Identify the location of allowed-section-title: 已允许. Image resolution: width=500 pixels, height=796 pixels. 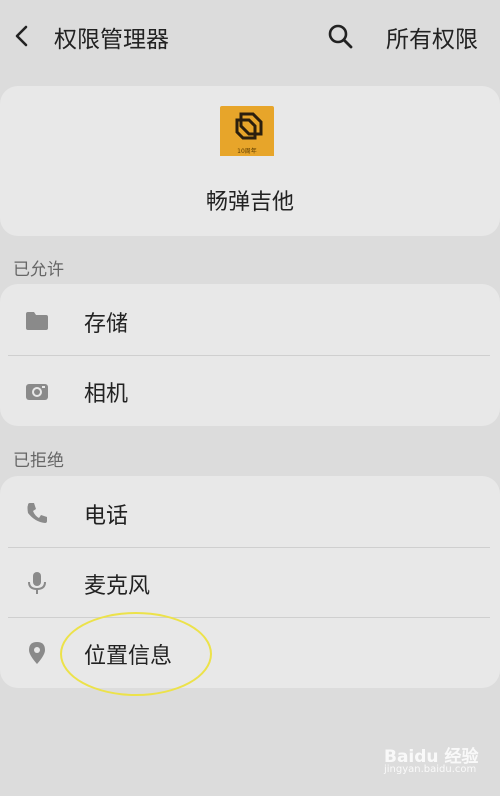
(38, 270).